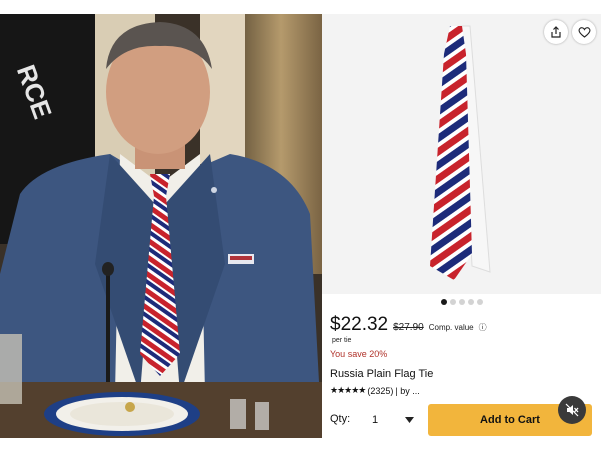 This screenshot has width=601, height=452. What do you see at coordinates (375, 420) in the screenshot?
I see `quantity-value: 1` at bounding box center [375, 420].